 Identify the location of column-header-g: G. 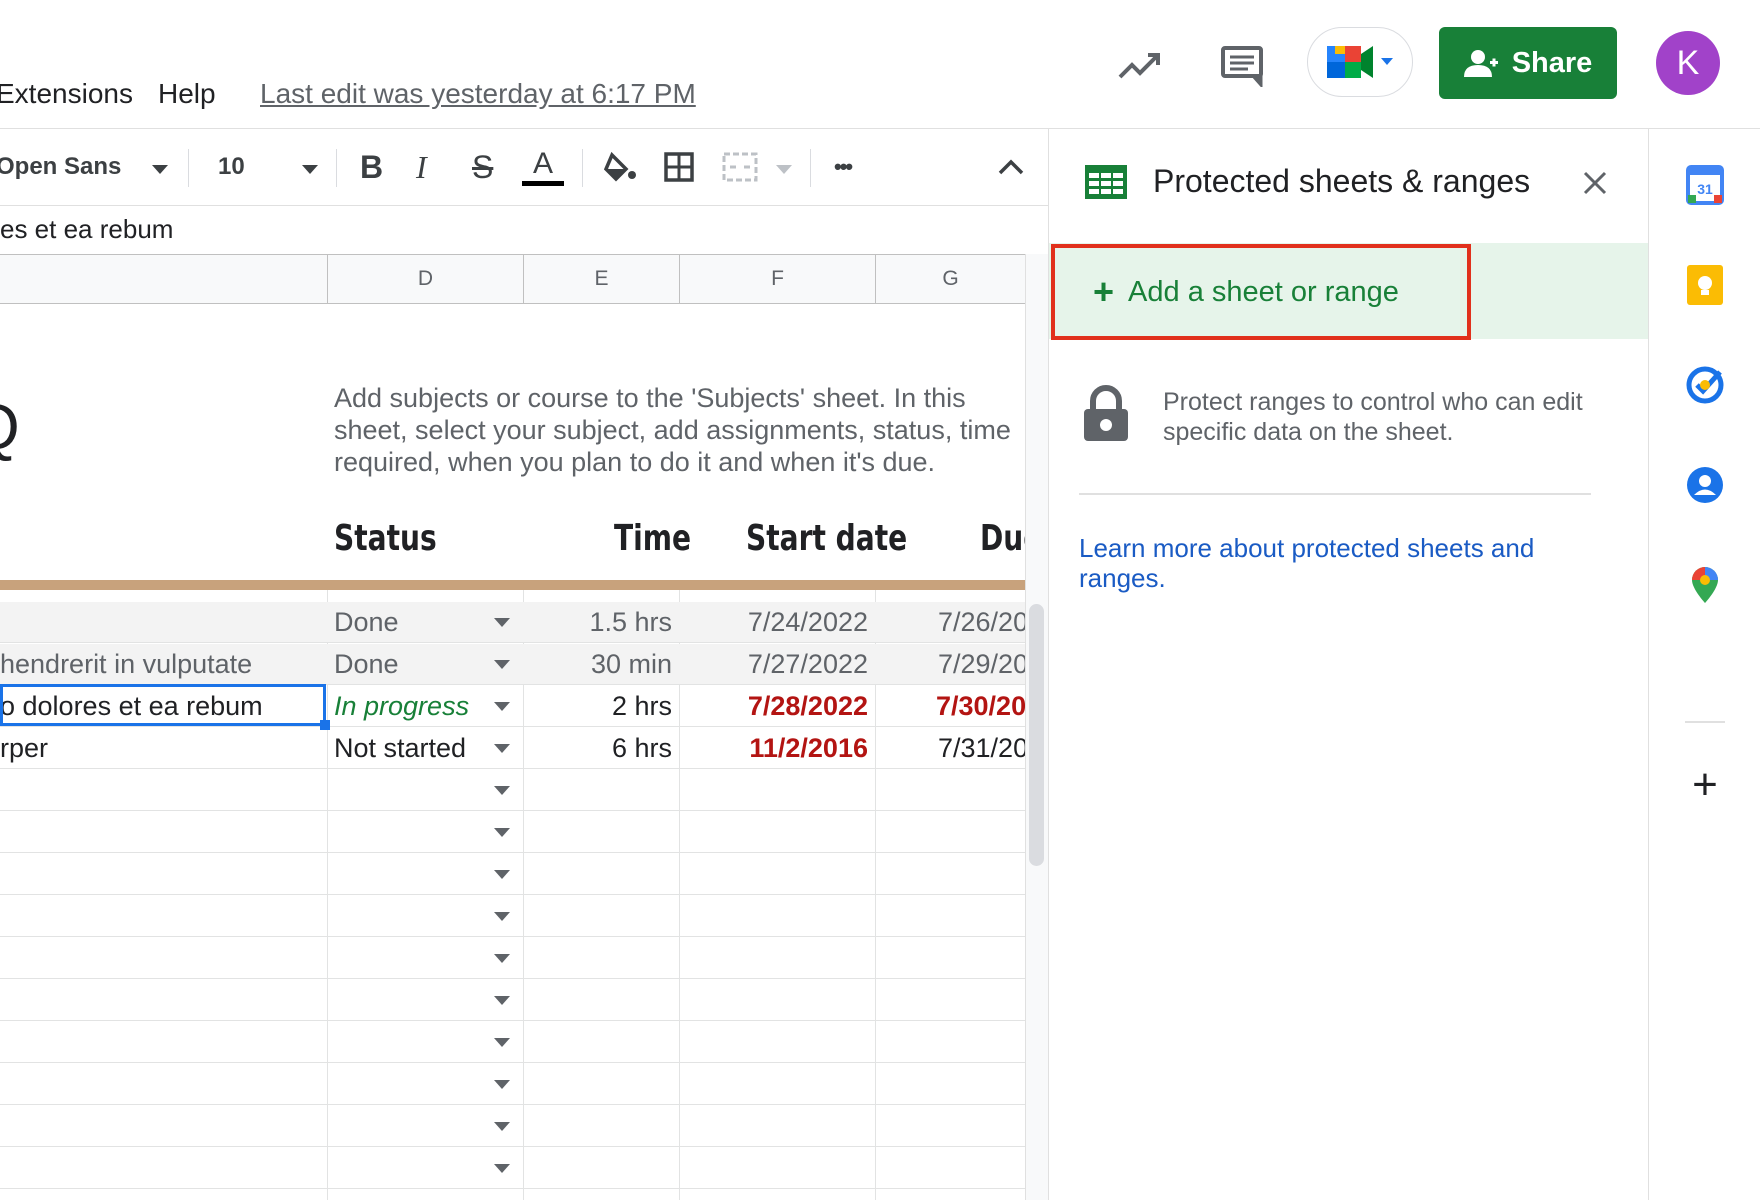
(950, 279).